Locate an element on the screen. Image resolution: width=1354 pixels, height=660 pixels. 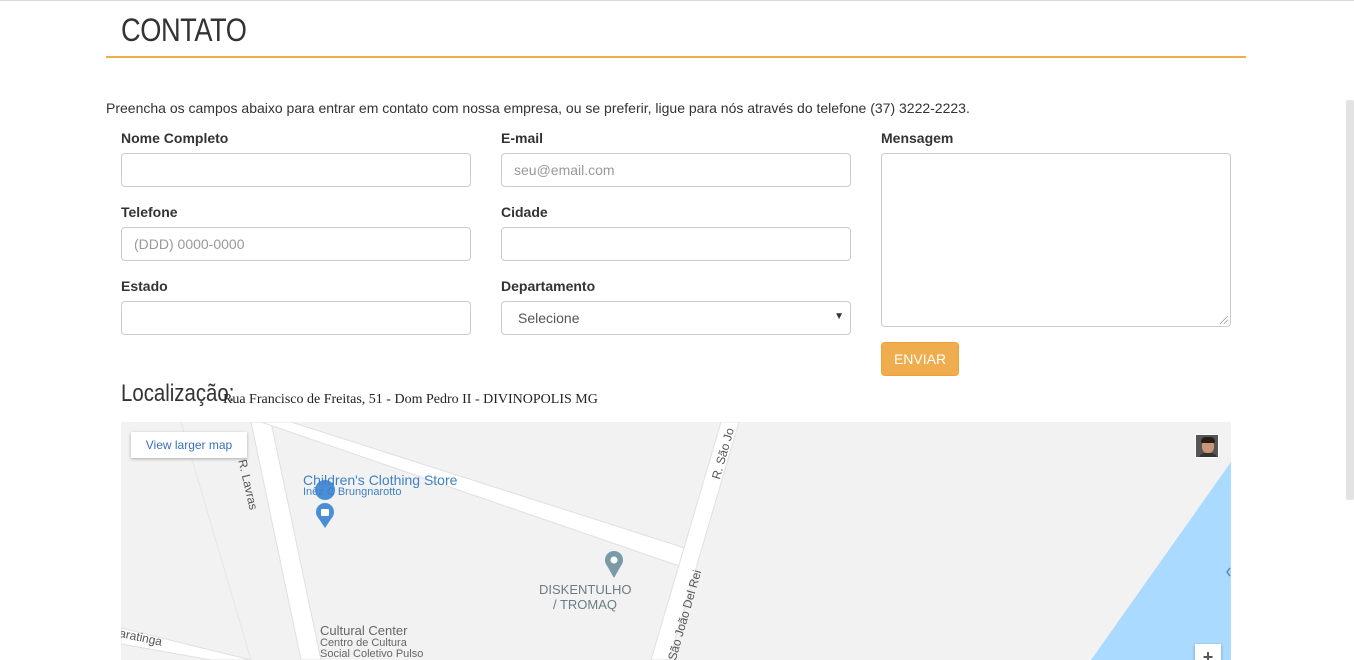
top-border is located at coordinates (677, 0).